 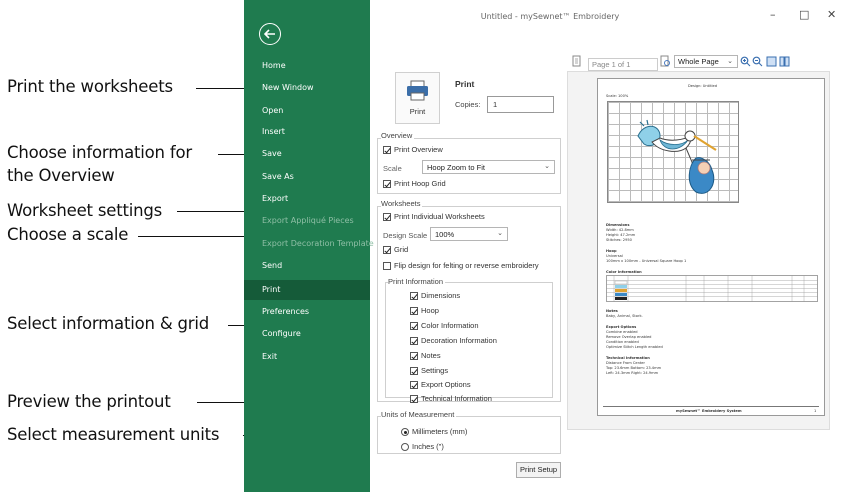 I want to click on page-number-field: Page 1 of 1, so click(x=623, y=64).